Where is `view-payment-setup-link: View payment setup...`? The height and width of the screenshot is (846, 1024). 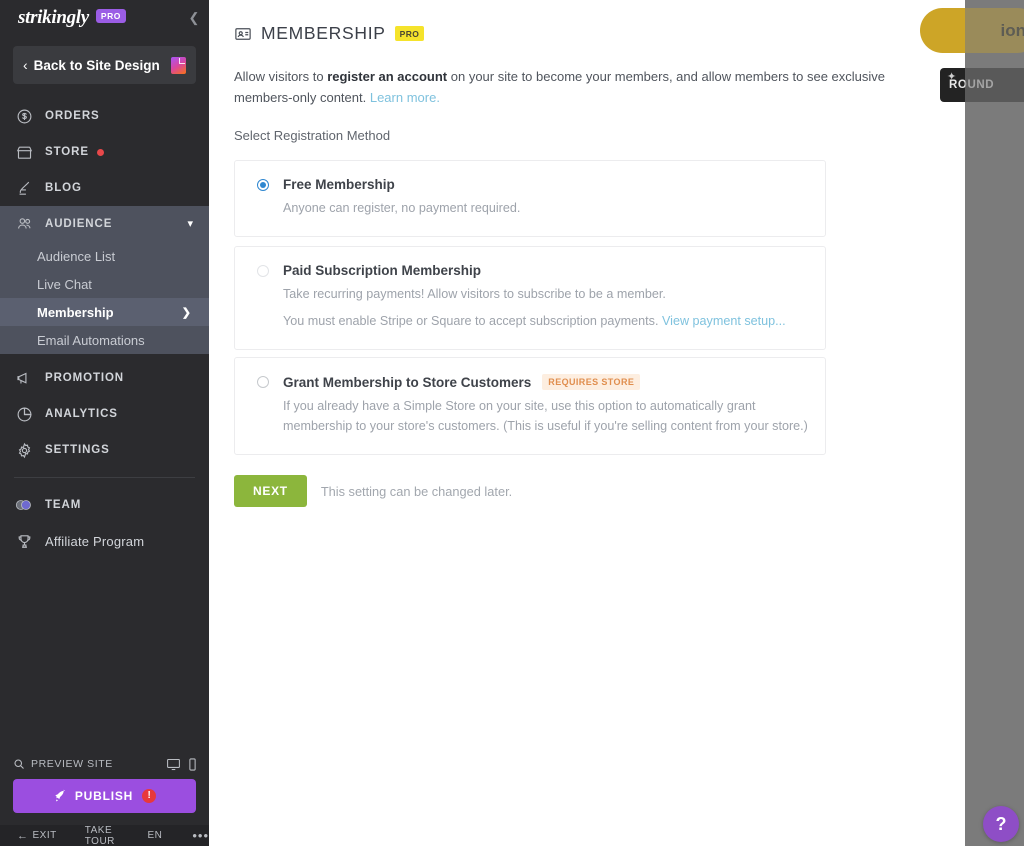 view-payment-setup-link: View payment setup... is located at coordinates (724, 321).